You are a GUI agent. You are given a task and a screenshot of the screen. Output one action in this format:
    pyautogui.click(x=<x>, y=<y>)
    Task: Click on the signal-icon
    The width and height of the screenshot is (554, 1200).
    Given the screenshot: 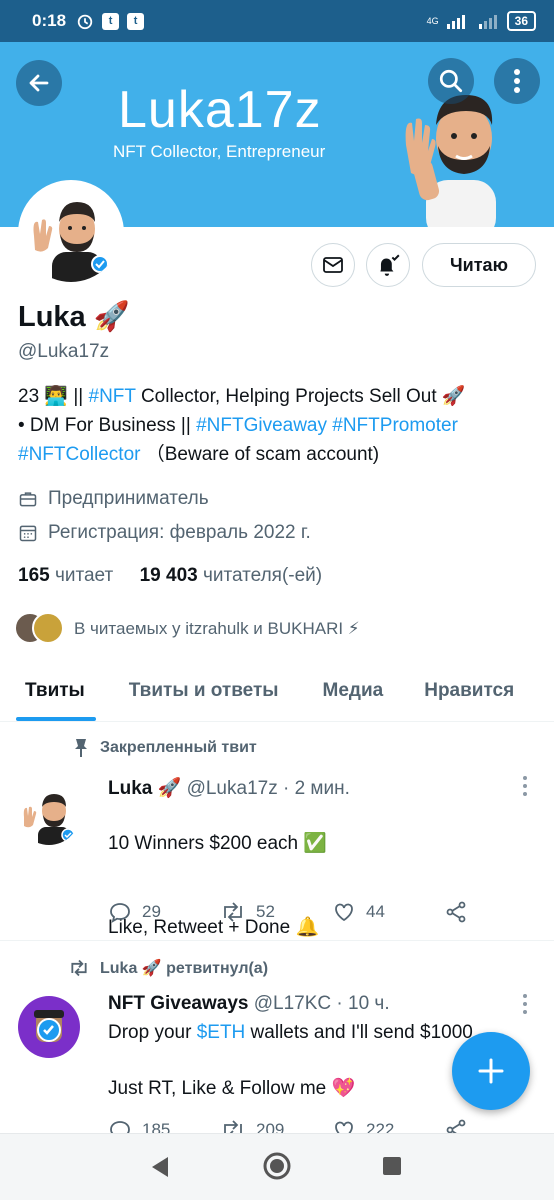 What is the action you would take?
    pyautogui.click(x=487, y=22)
    